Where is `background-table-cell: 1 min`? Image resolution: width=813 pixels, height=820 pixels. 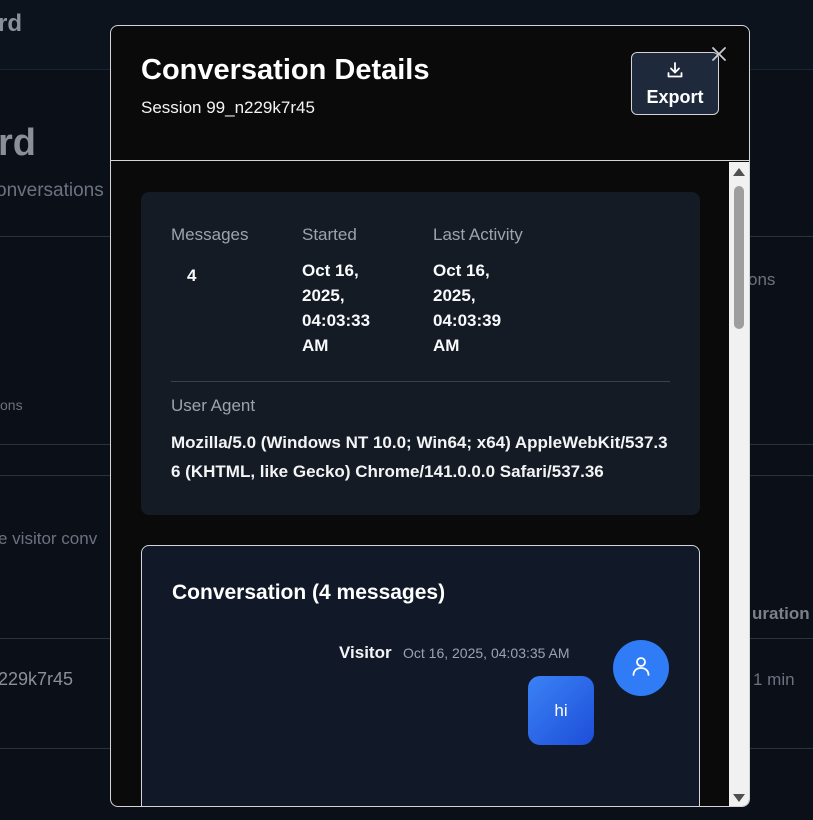
background-table-cell: 1 min is located at coordinates (774, 679).